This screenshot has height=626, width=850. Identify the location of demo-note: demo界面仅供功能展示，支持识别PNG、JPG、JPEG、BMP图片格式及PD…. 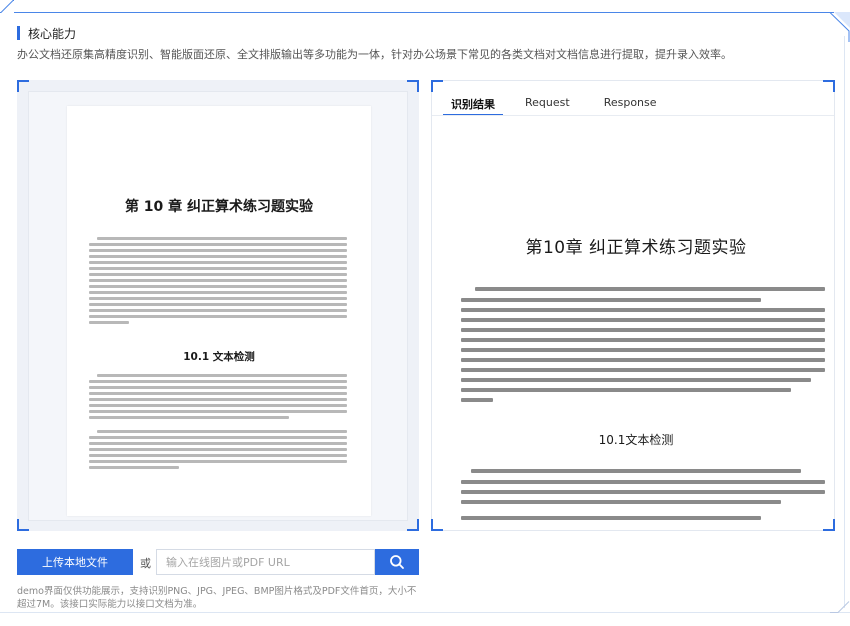
(217, 598).